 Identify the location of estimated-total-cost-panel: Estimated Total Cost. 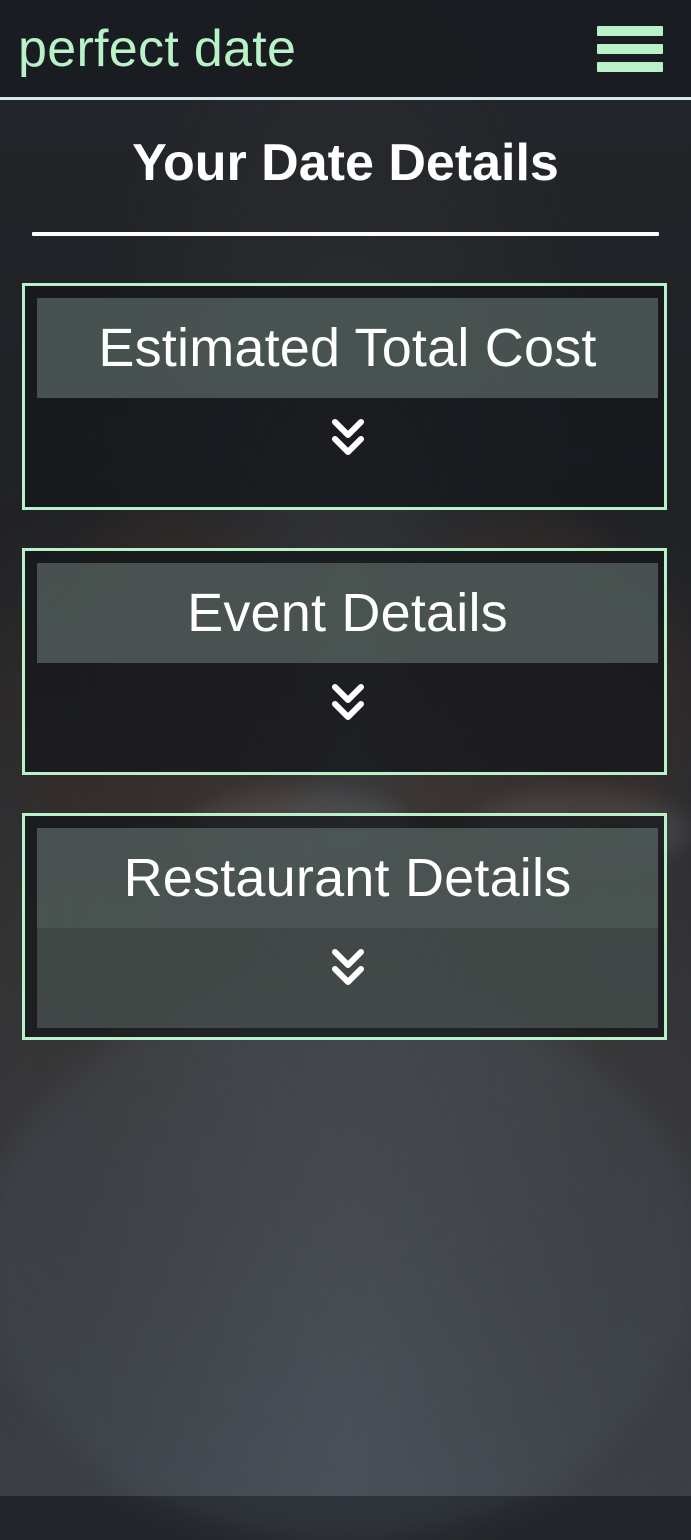
(344, 396).